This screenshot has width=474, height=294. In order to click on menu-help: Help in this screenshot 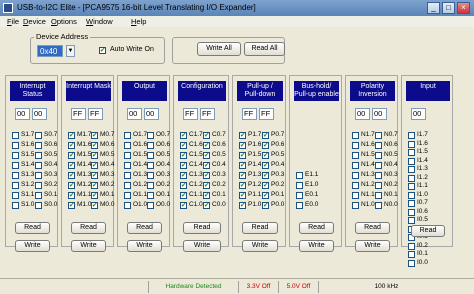, I will do `click(138, 21)`.